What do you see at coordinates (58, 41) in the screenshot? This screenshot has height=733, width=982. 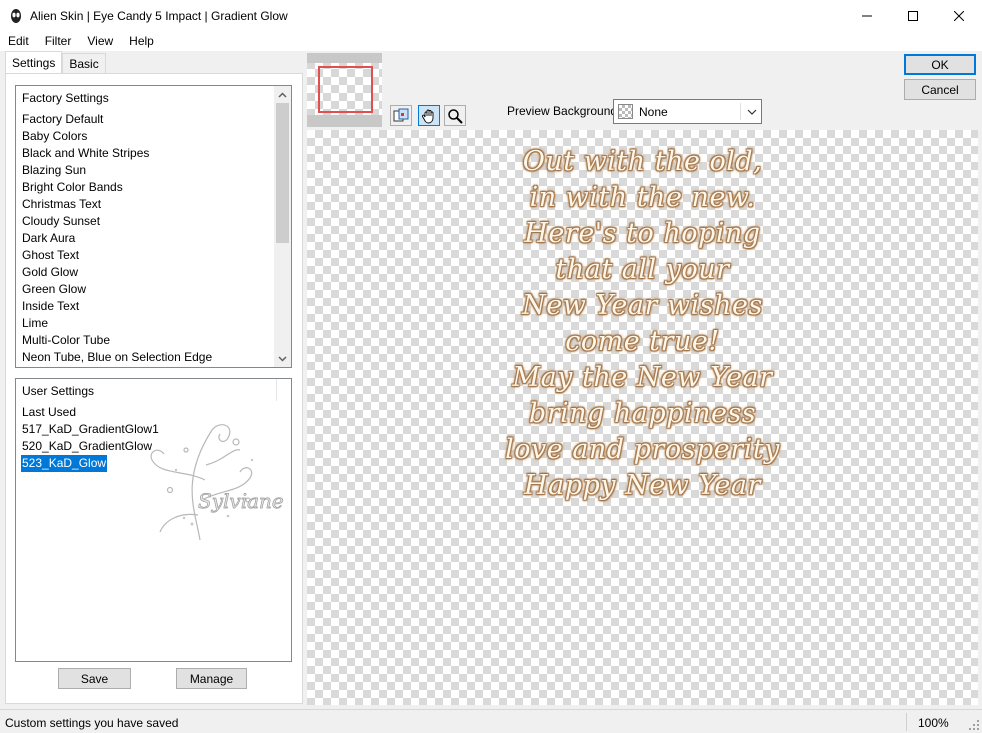 I see `menu-filter: Filter` at bounding box center [58, 41].